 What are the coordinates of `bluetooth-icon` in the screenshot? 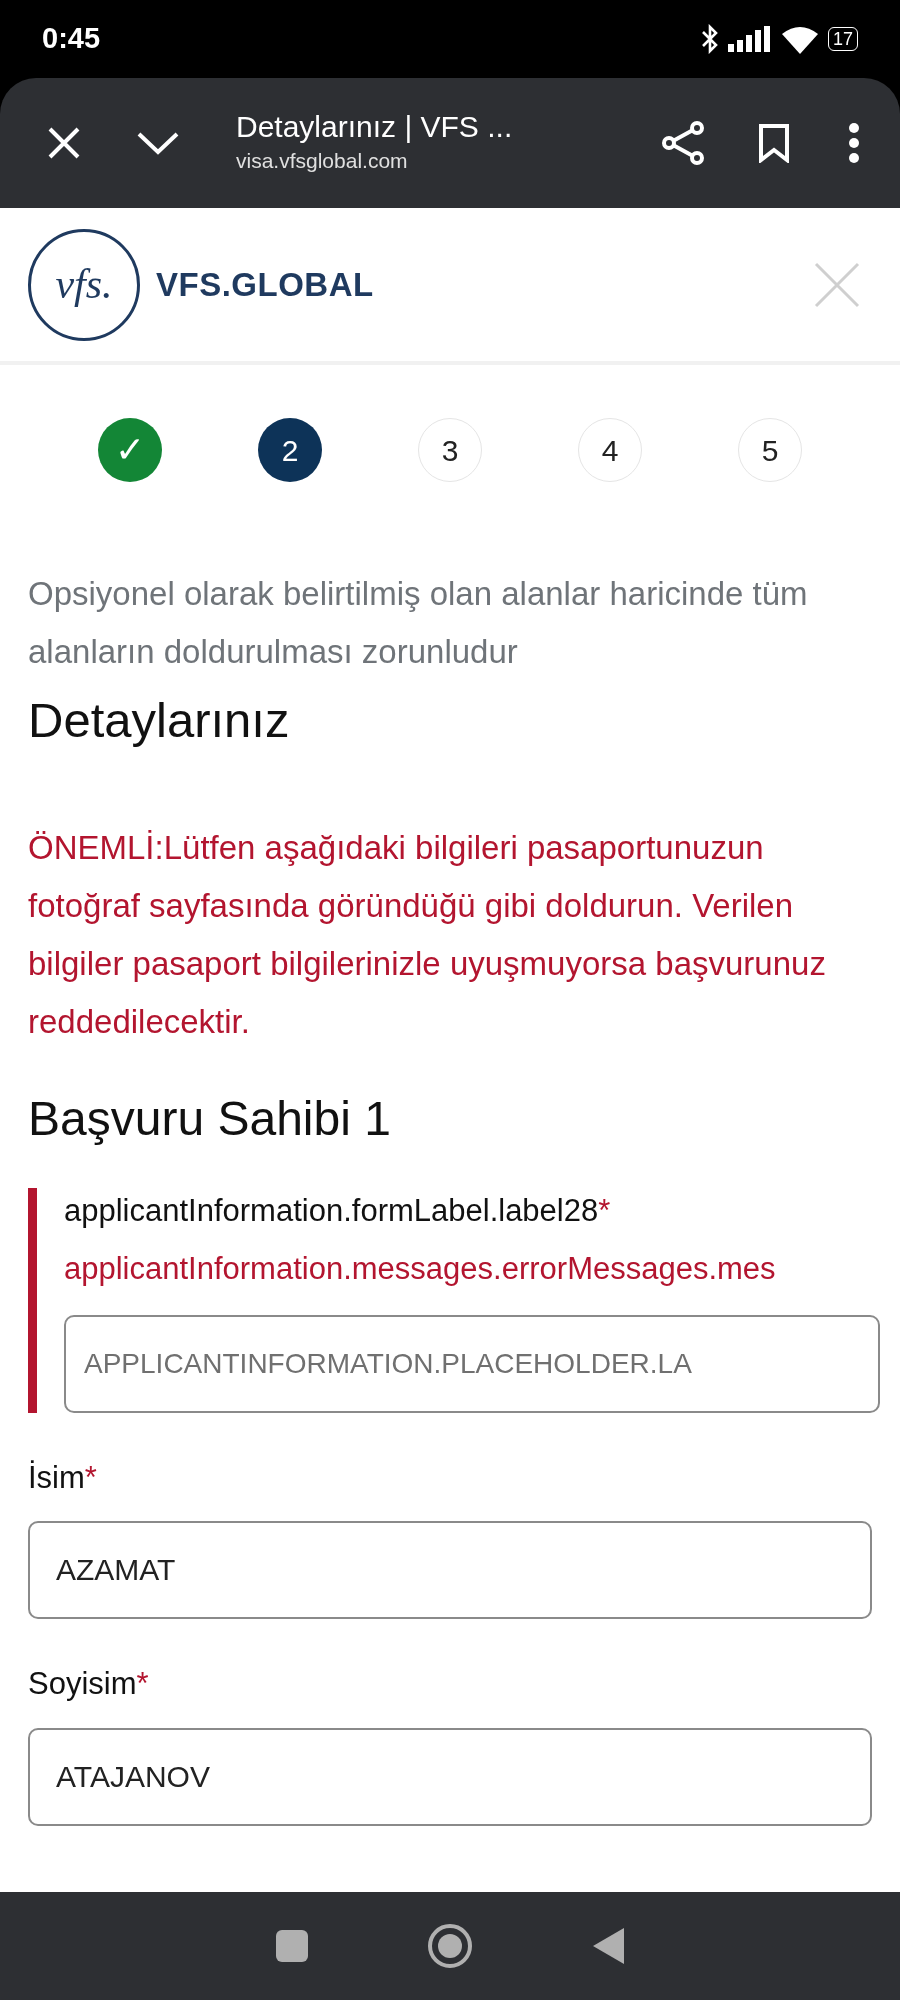 It's located at (709, 39).